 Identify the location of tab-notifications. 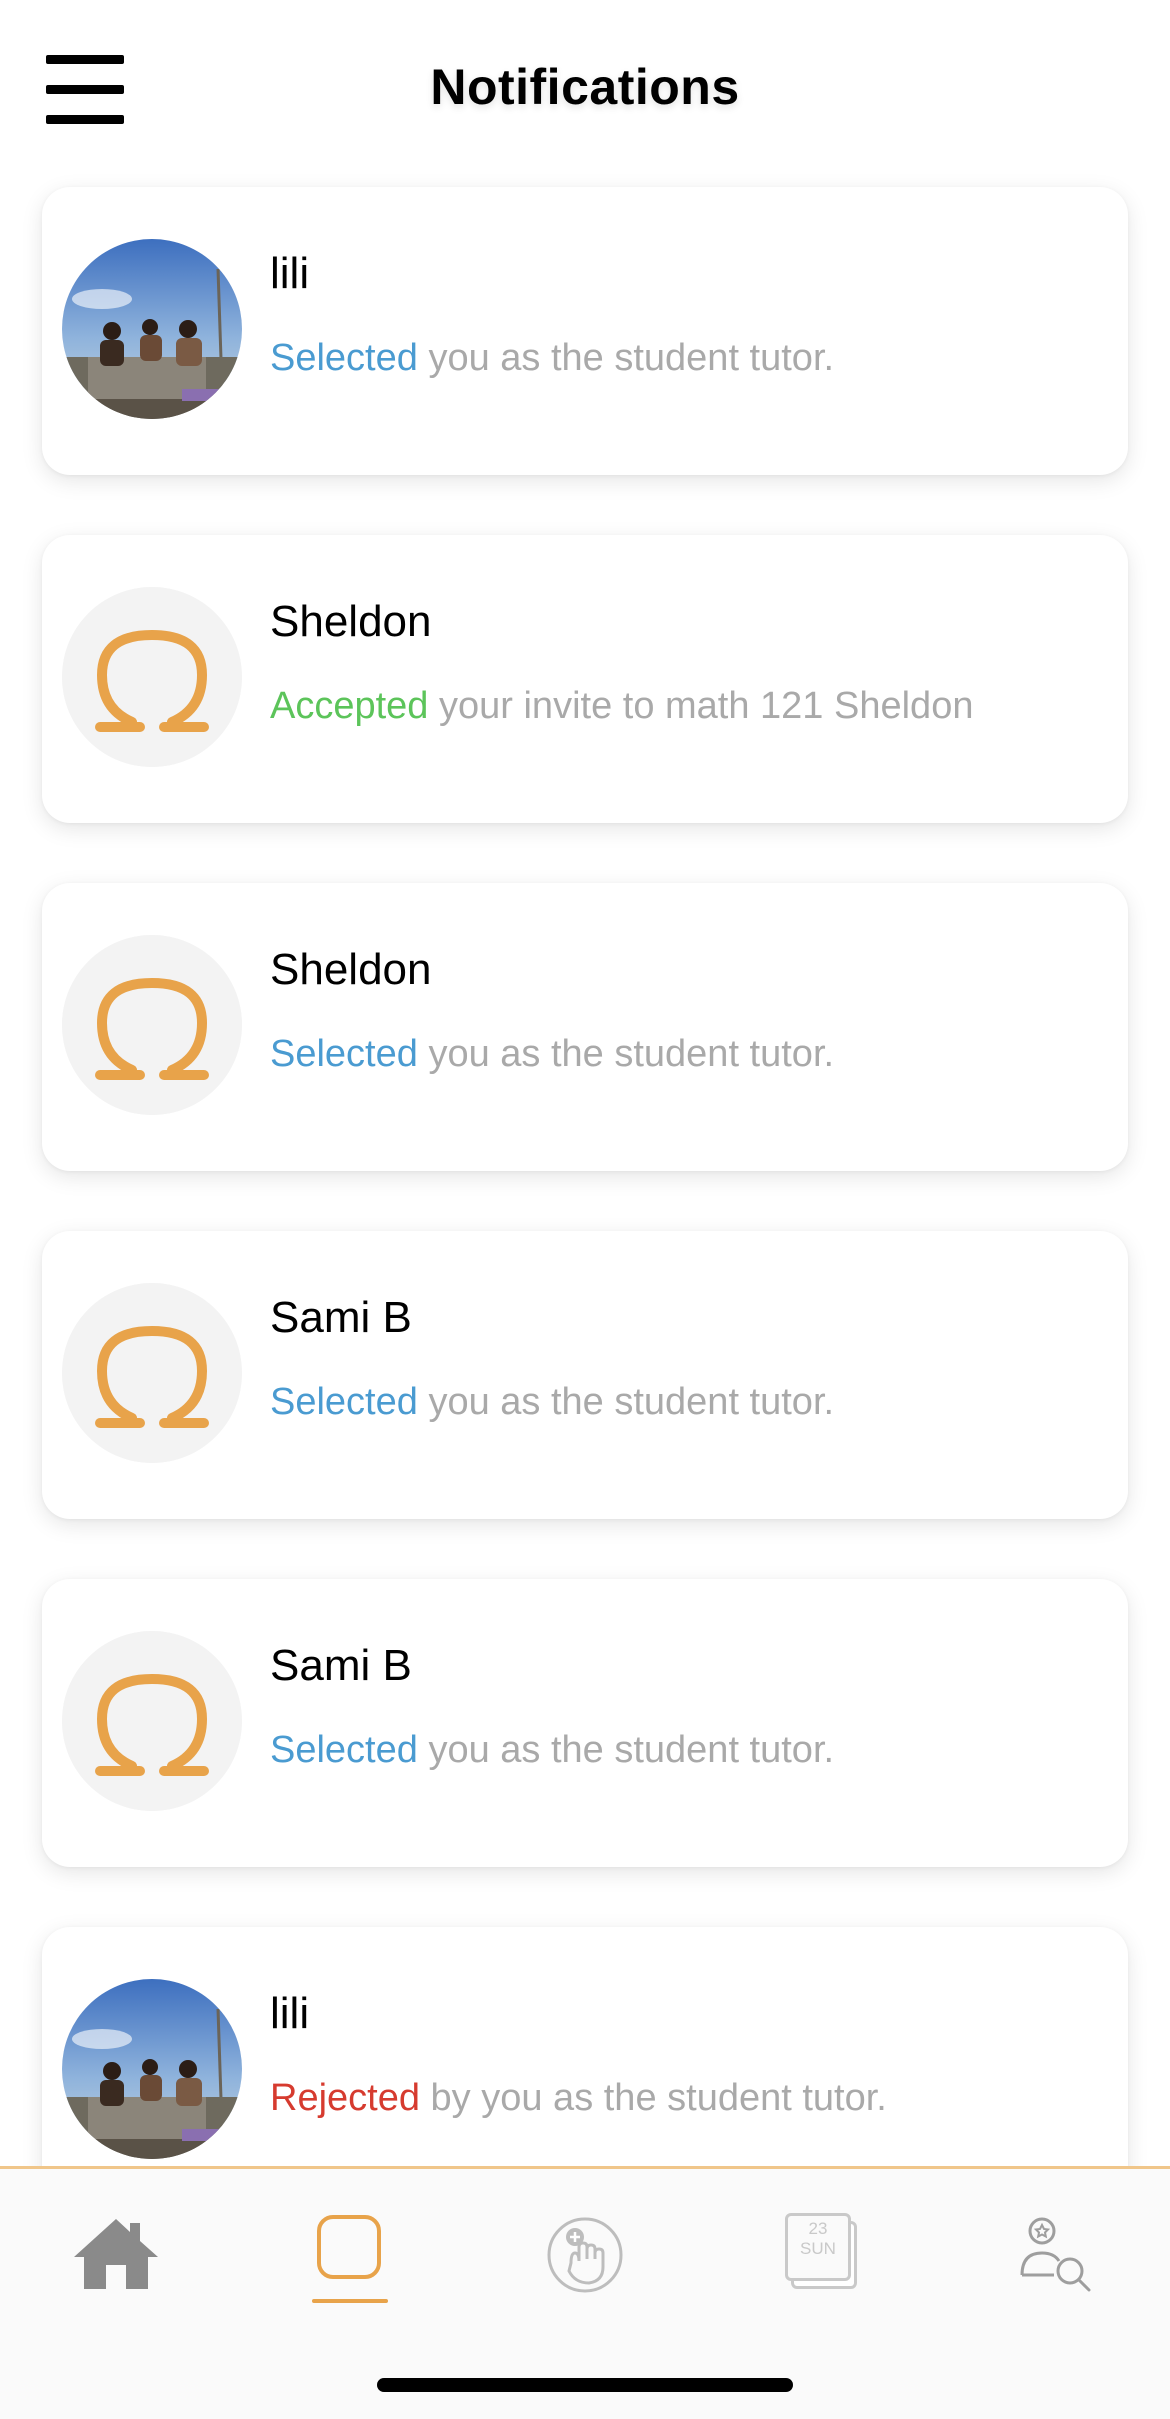
(350, 2268).